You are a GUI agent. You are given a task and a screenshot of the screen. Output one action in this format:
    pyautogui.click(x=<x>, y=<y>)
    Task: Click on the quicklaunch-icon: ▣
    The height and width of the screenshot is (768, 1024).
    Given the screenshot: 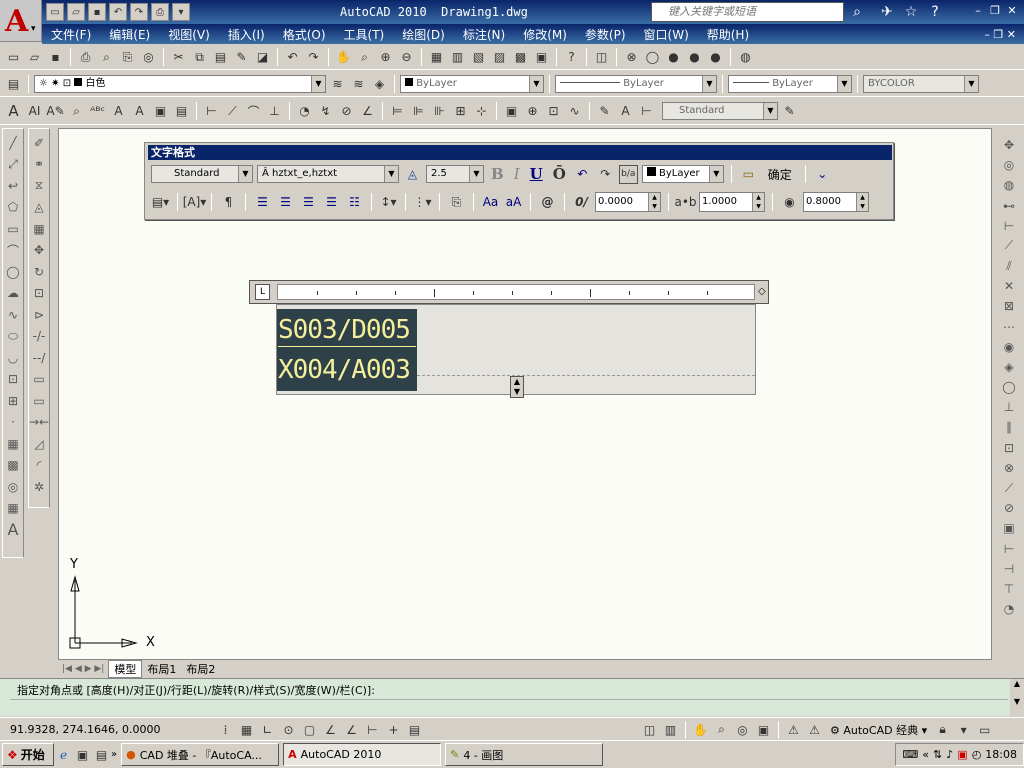 What is the action you would take?
    pyautogui.click(x=82, y=754)
    